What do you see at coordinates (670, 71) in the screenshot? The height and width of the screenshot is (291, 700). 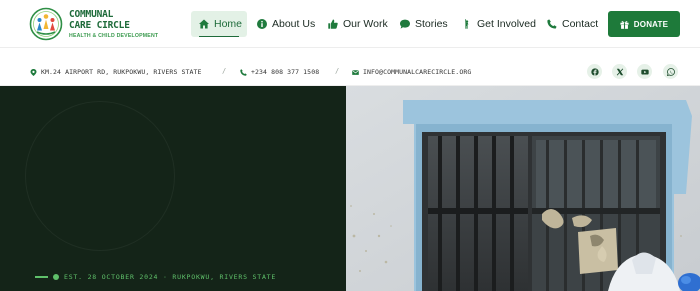 I see `whatsapp-icon` at bounding box center [670, 71].